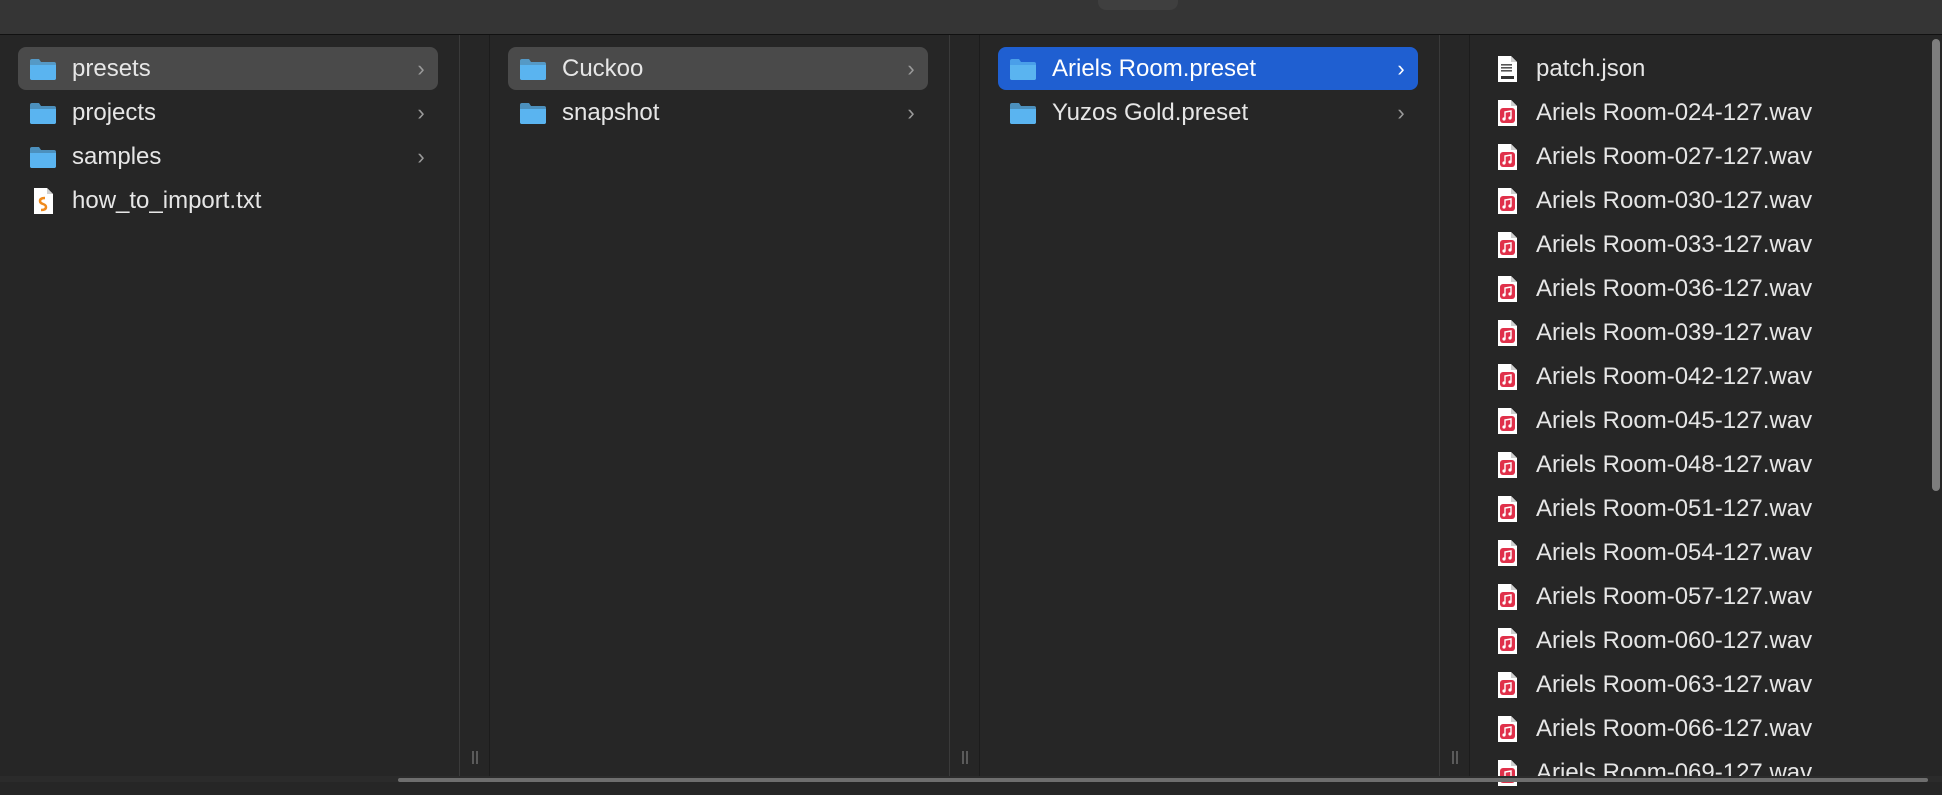  I want to click on file-row: Ariels Room-039-127.wav, so click(1697, 332).